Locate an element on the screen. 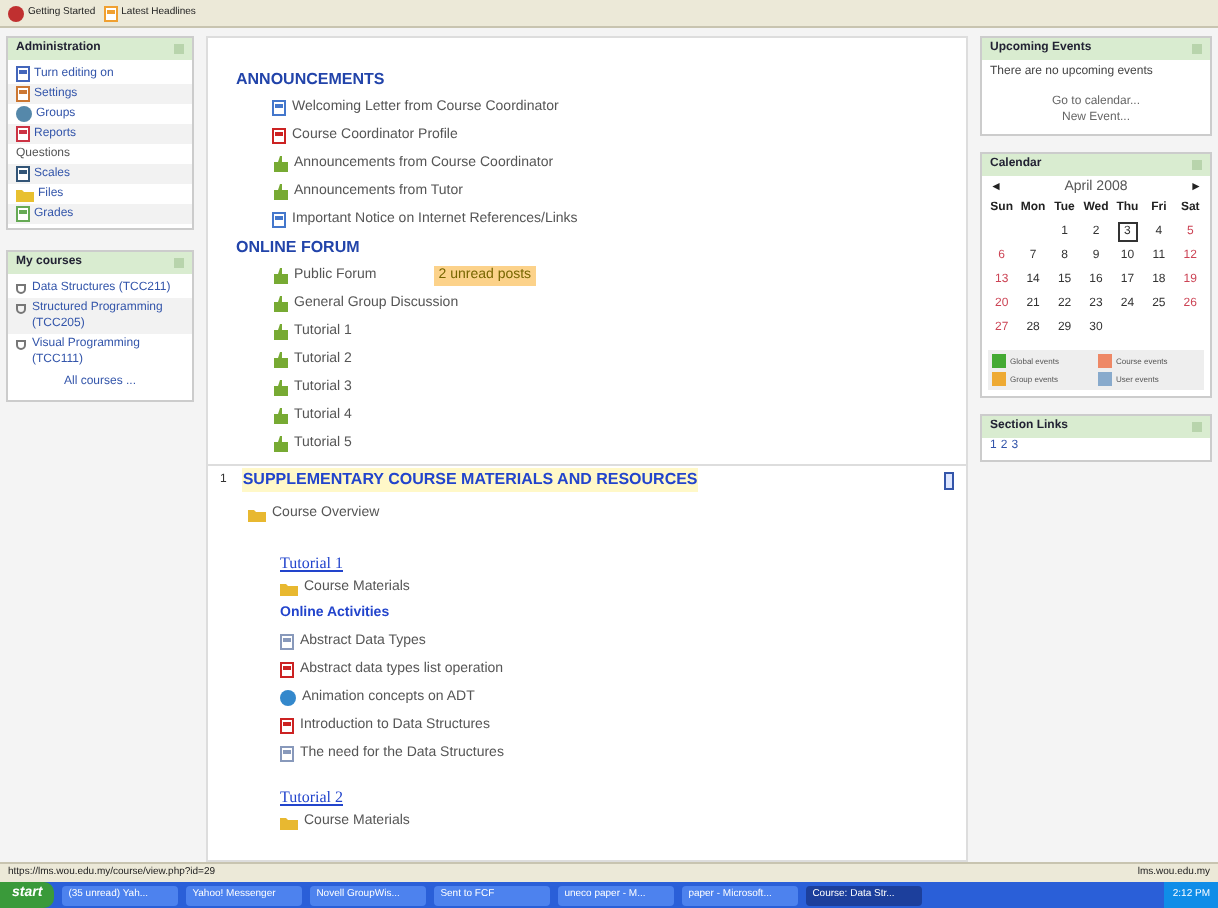 This screenshot has height=908, width=1218. tutorial-link: Tutorial 1 is located at coordinates (311, 563).